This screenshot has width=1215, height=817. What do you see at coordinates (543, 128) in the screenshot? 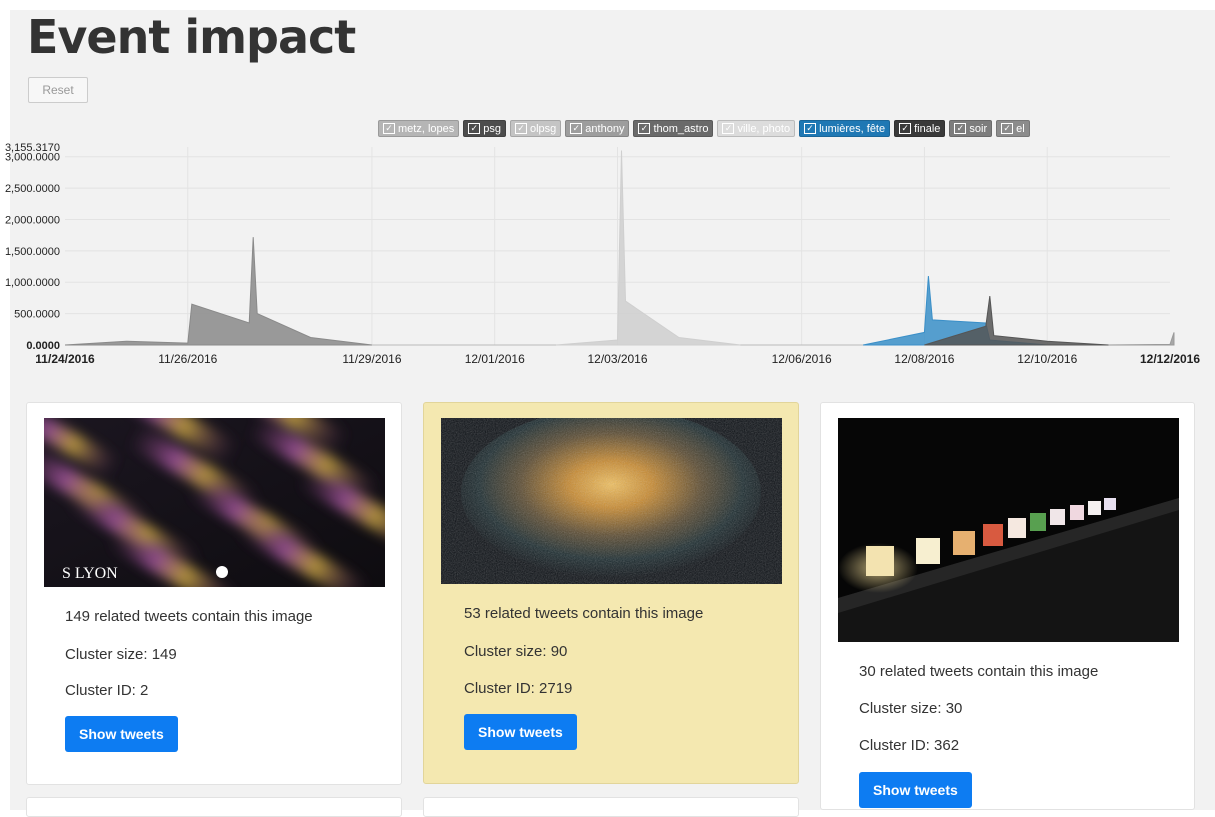
I see `legend-label: olpsg` at bounding box center [543, 128].